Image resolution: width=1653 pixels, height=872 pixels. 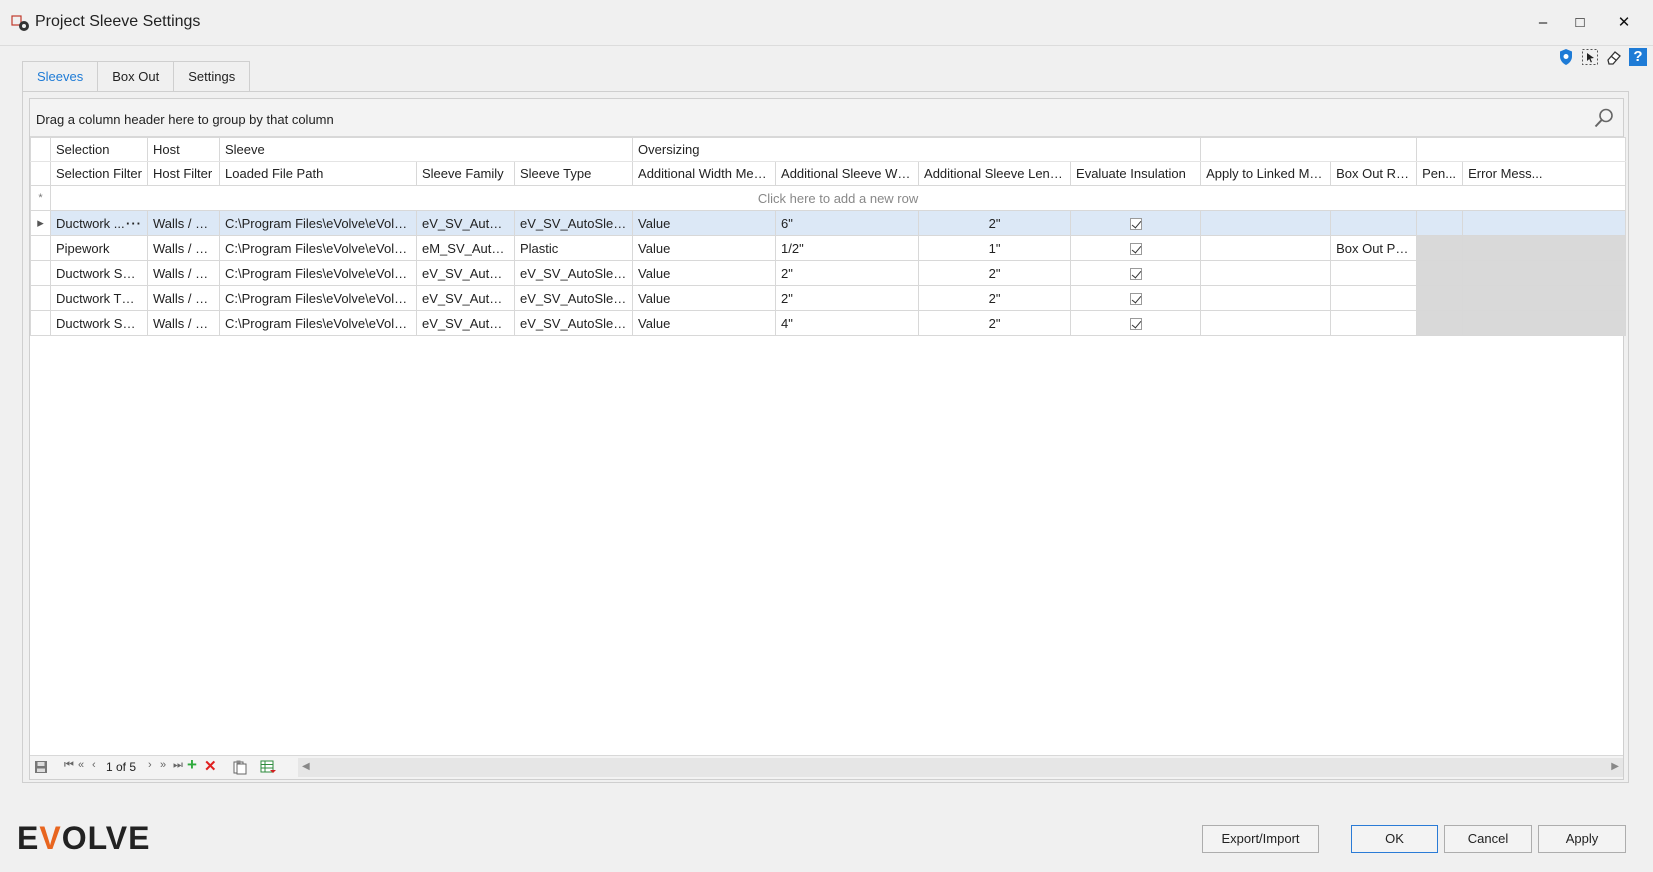 I want to click on col-sleeve-family: Sleeve Family, so click(x=465, y=173).